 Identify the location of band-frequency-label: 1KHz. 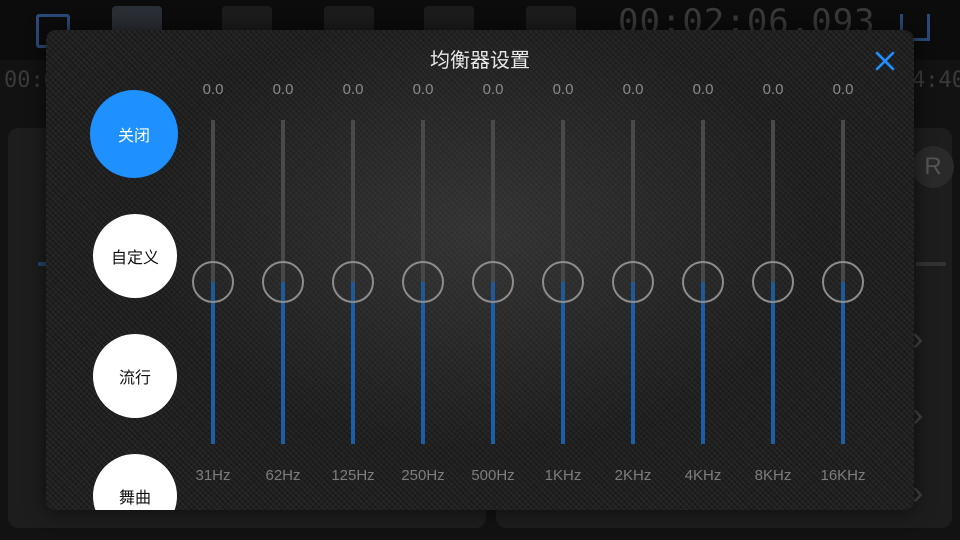
(563, 475).